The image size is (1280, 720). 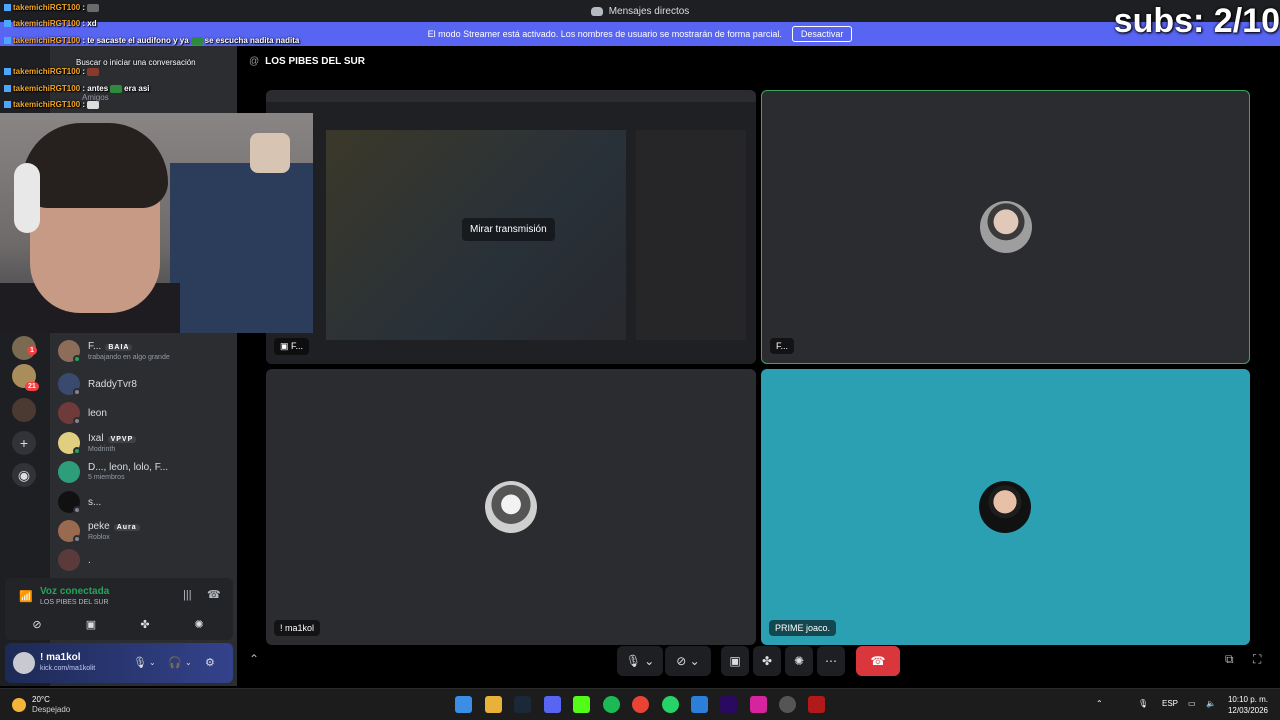 I want to click on camera-button: ⊘ ⌄, so click(x=688, y=661).